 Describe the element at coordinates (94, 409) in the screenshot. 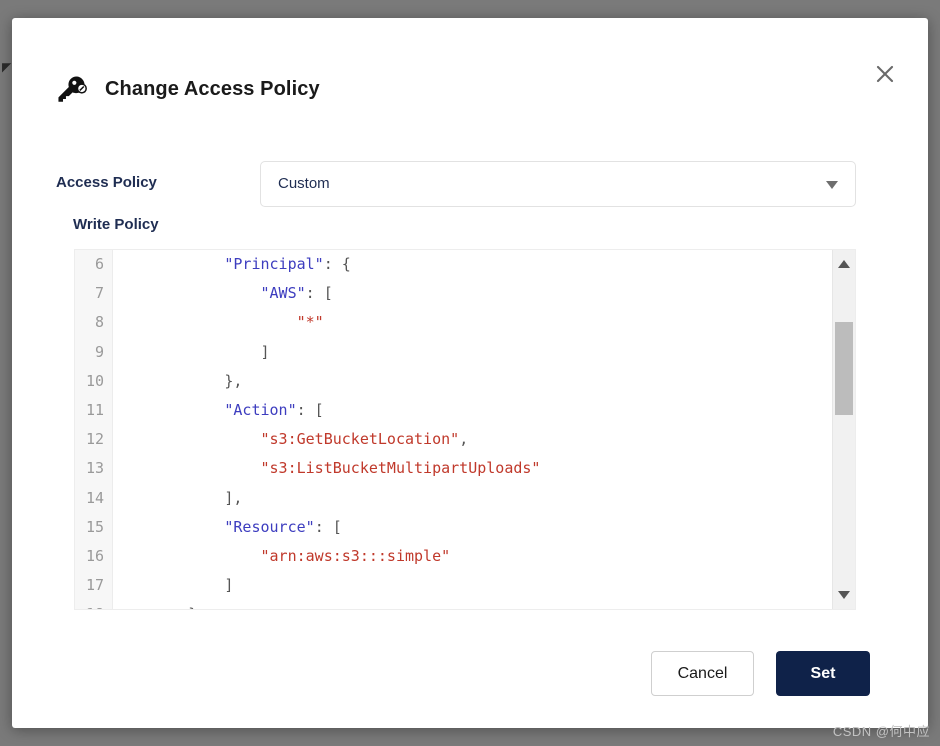

I see `line-number: 11` at that location.